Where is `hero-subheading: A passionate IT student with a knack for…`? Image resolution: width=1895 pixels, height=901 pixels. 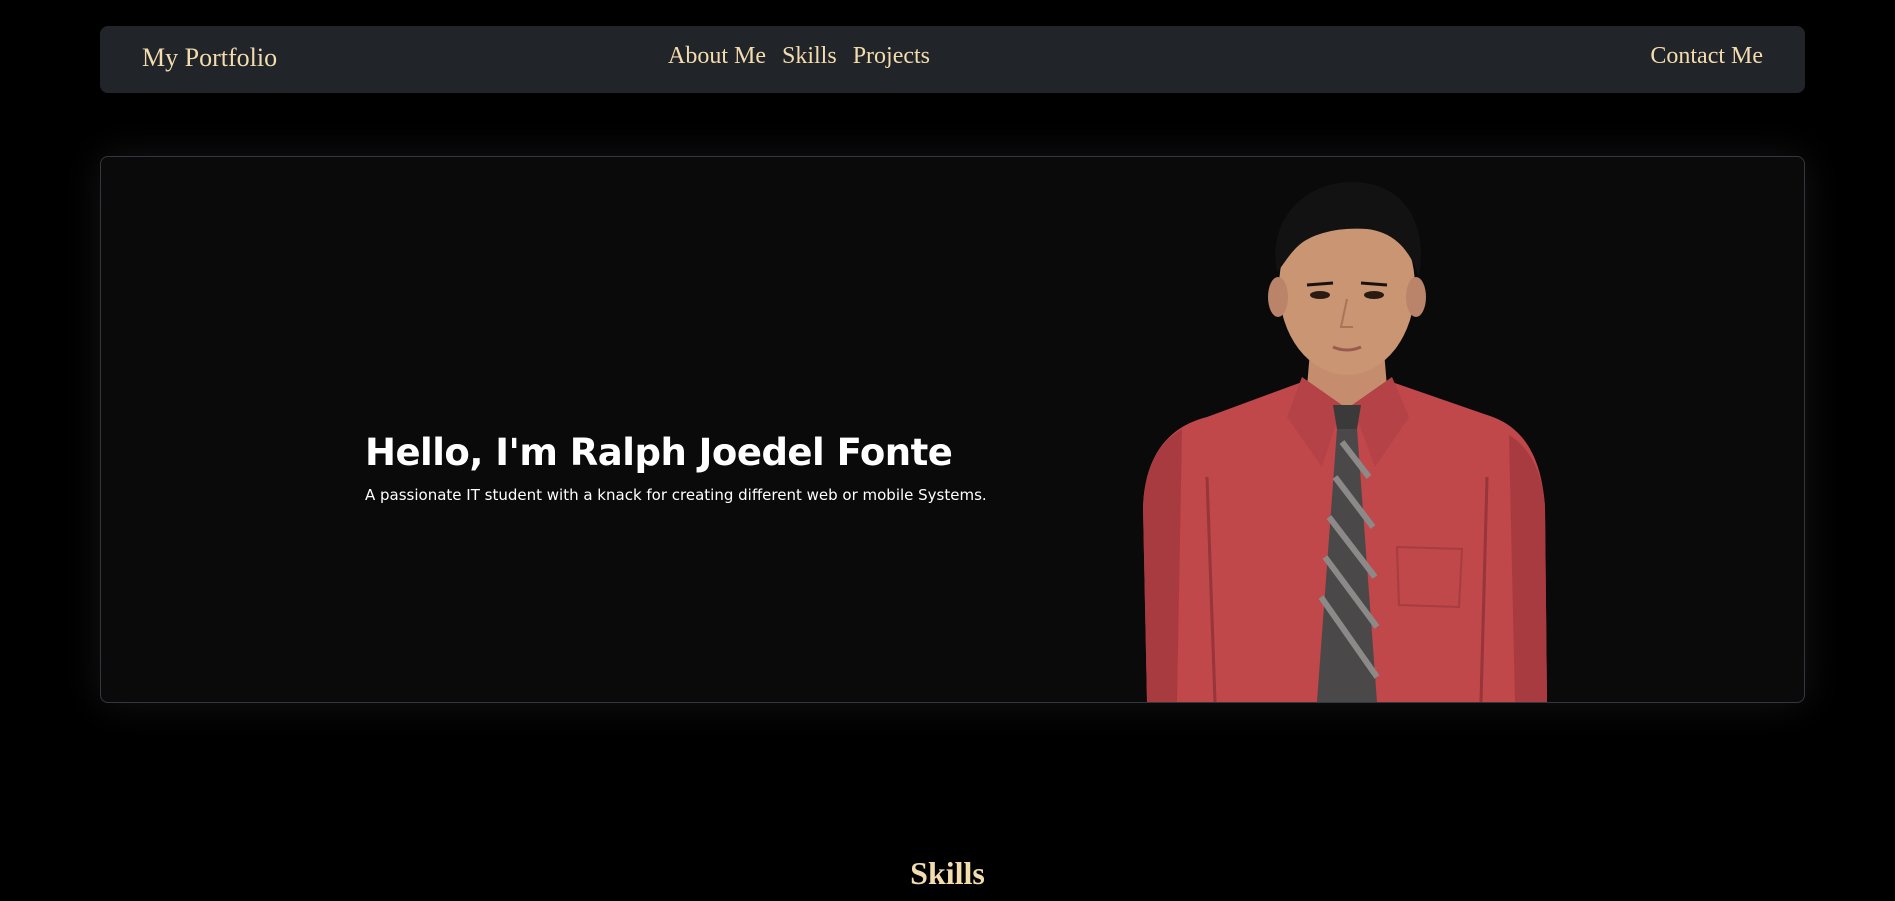
hero-subheading: A passionate IT student with a knack for… is located at coordinates (676, 495).